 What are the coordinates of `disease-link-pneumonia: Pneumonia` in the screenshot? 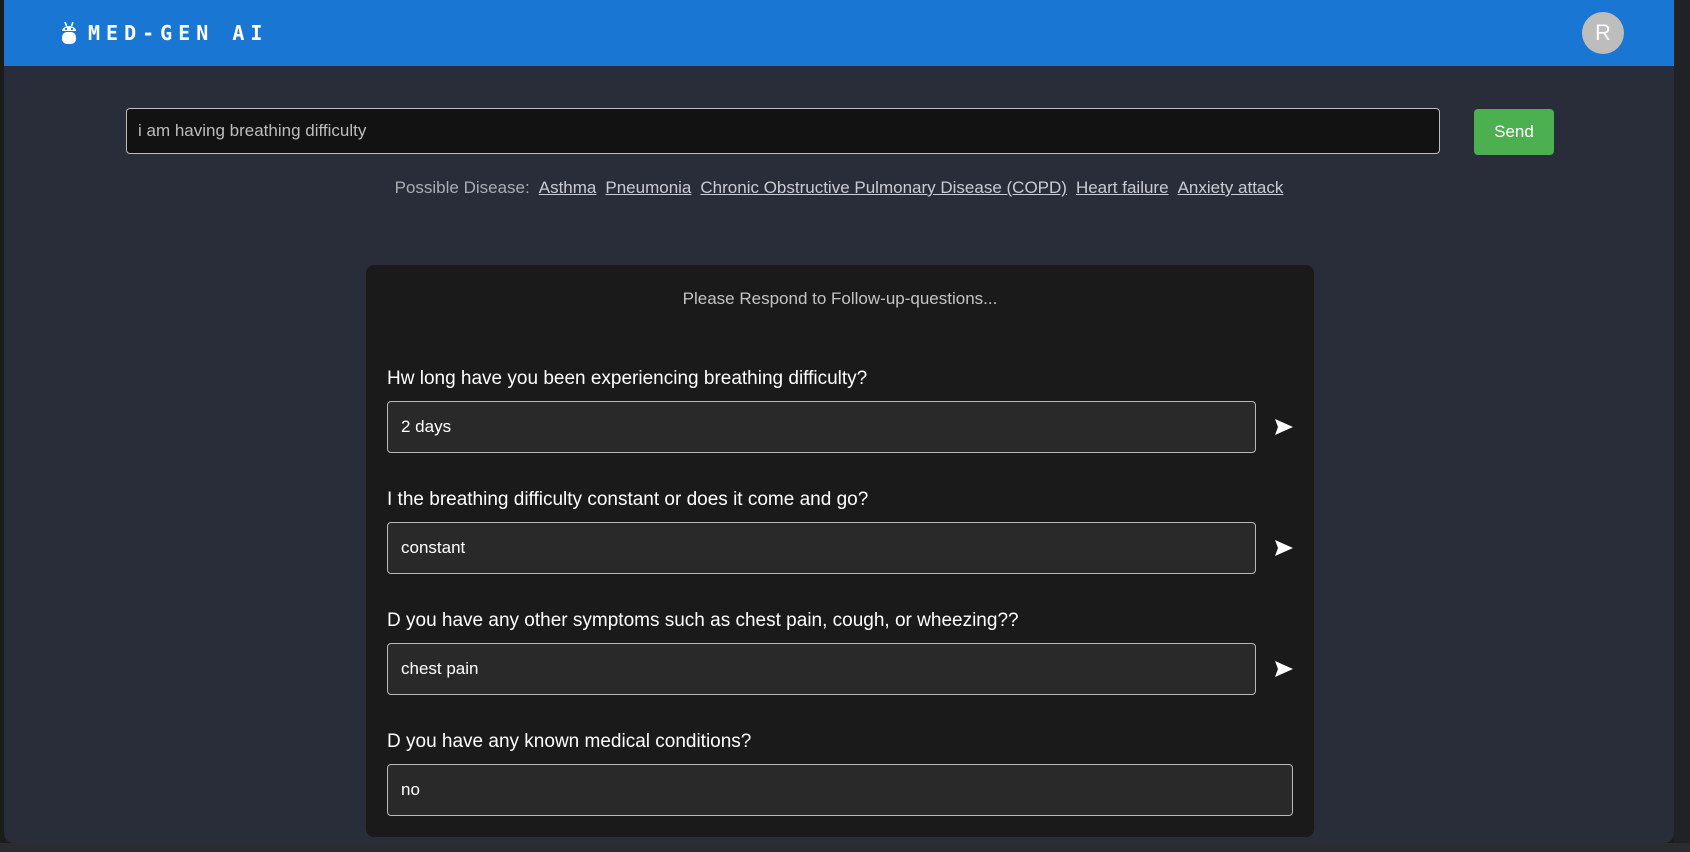 It's located at (648, 188).